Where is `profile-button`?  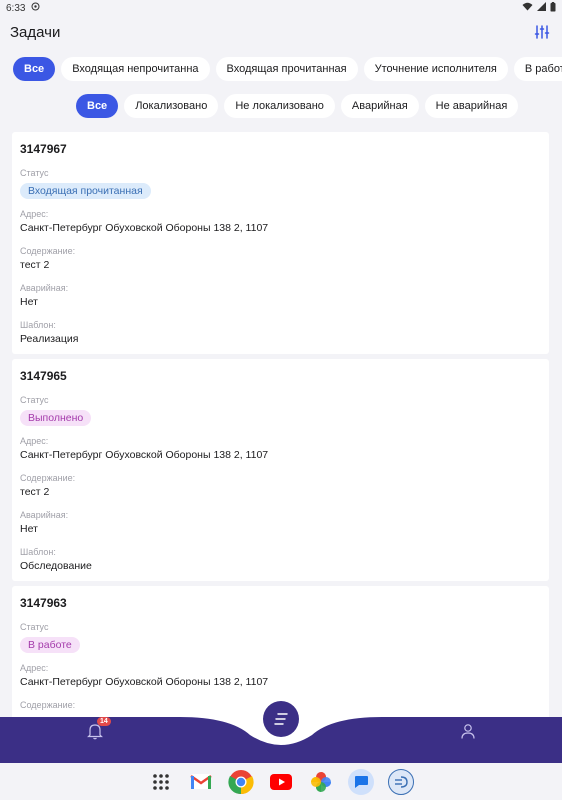
profile-button is located at coordinates (468, 731).